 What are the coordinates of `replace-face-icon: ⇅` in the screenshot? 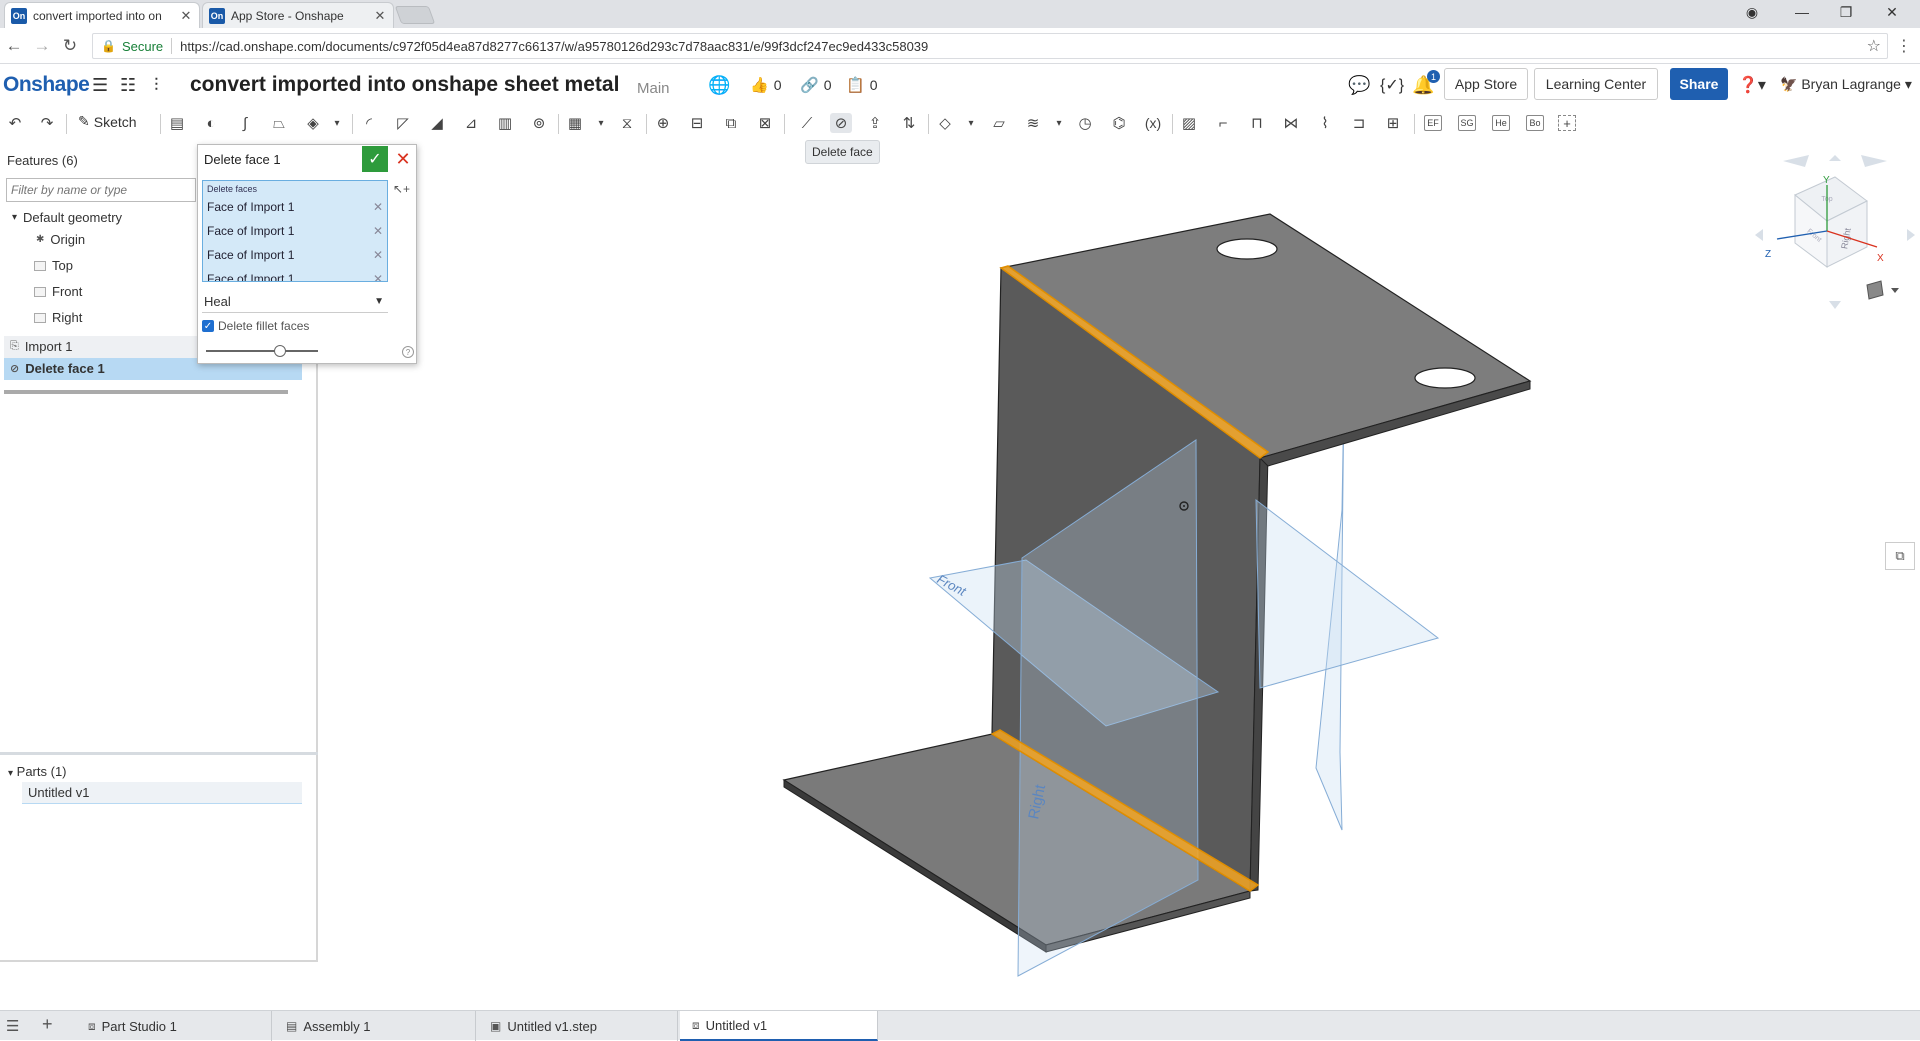 It's located at (909, 123).